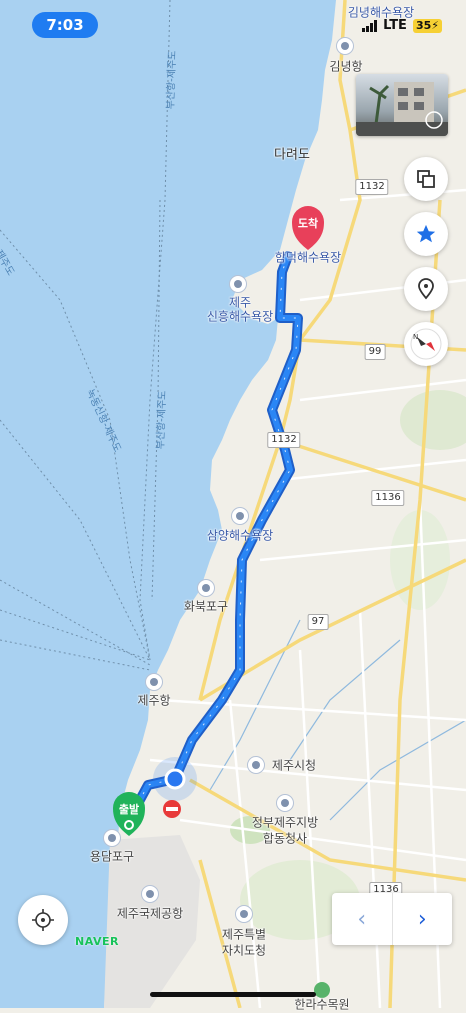  Describe the element at coordinates (240, 535) in the screenshot. I see `place-label: 삼양해수욕장` at that location.